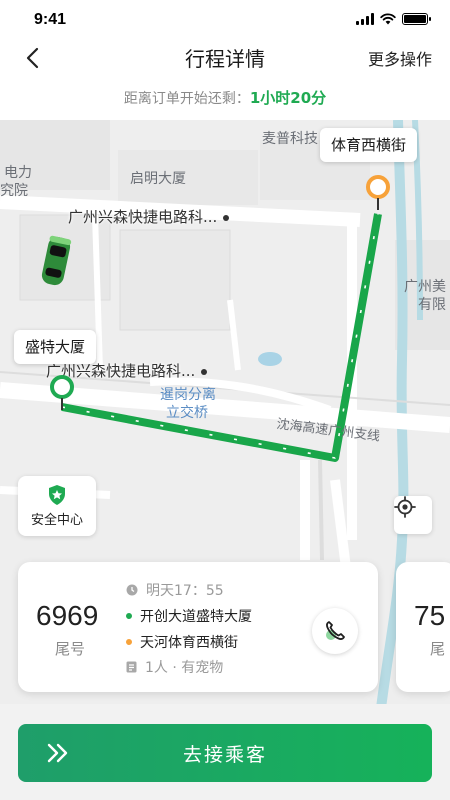  What do you see at coordinates (196, 617) in the screenshot?
I see `order-origin-text: 开创大道盛特大厦` at bounding box center [196, 617].